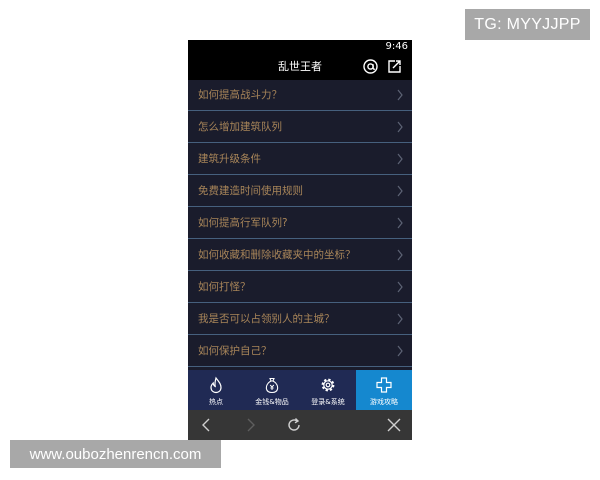 This screenshot has width=600, height=480. Describe the element at coordinates (328, 385) in the screenshot. I see `gear-icon` at that location.